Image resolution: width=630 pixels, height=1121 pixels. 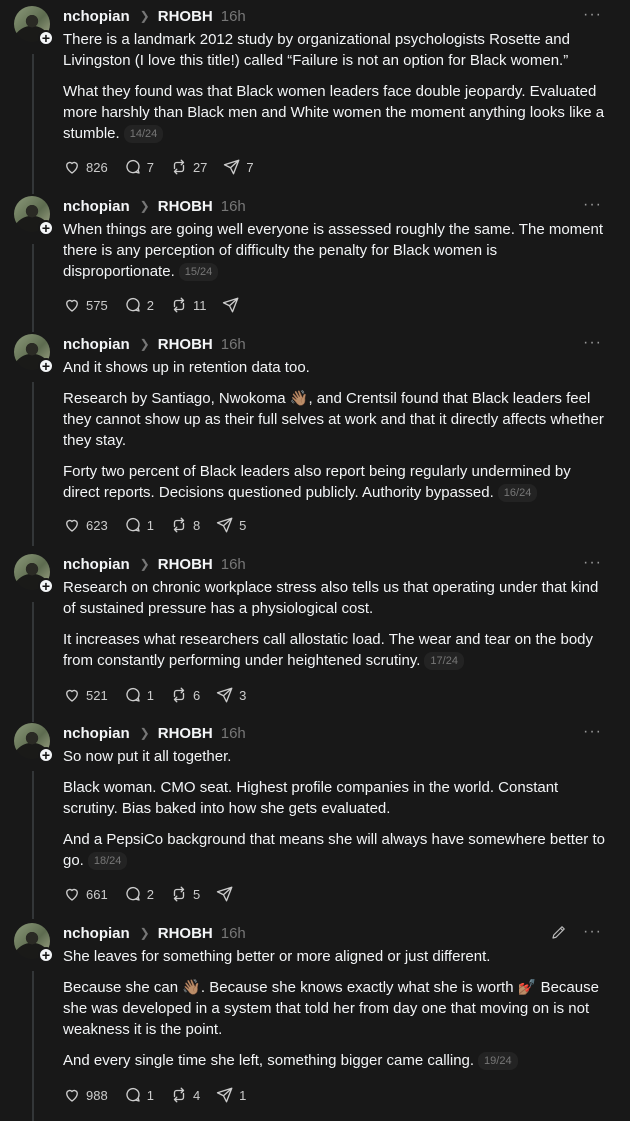 What do you see at coordinates (231, 525) in the screenshot?
I see `share-button: 5` at bounding box center [231, 525].